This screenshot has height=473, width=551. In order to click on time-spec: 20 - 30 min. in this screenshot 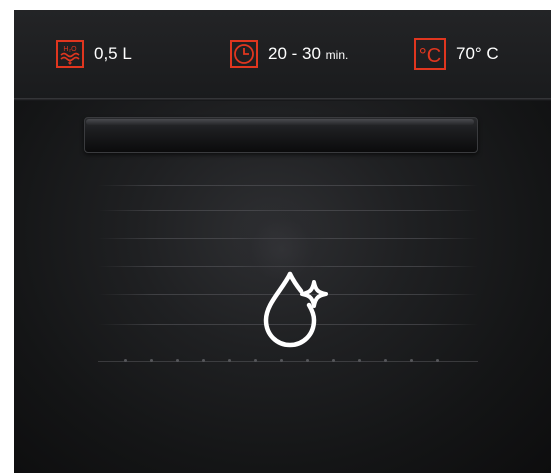, I will do `click(289, 54)`.